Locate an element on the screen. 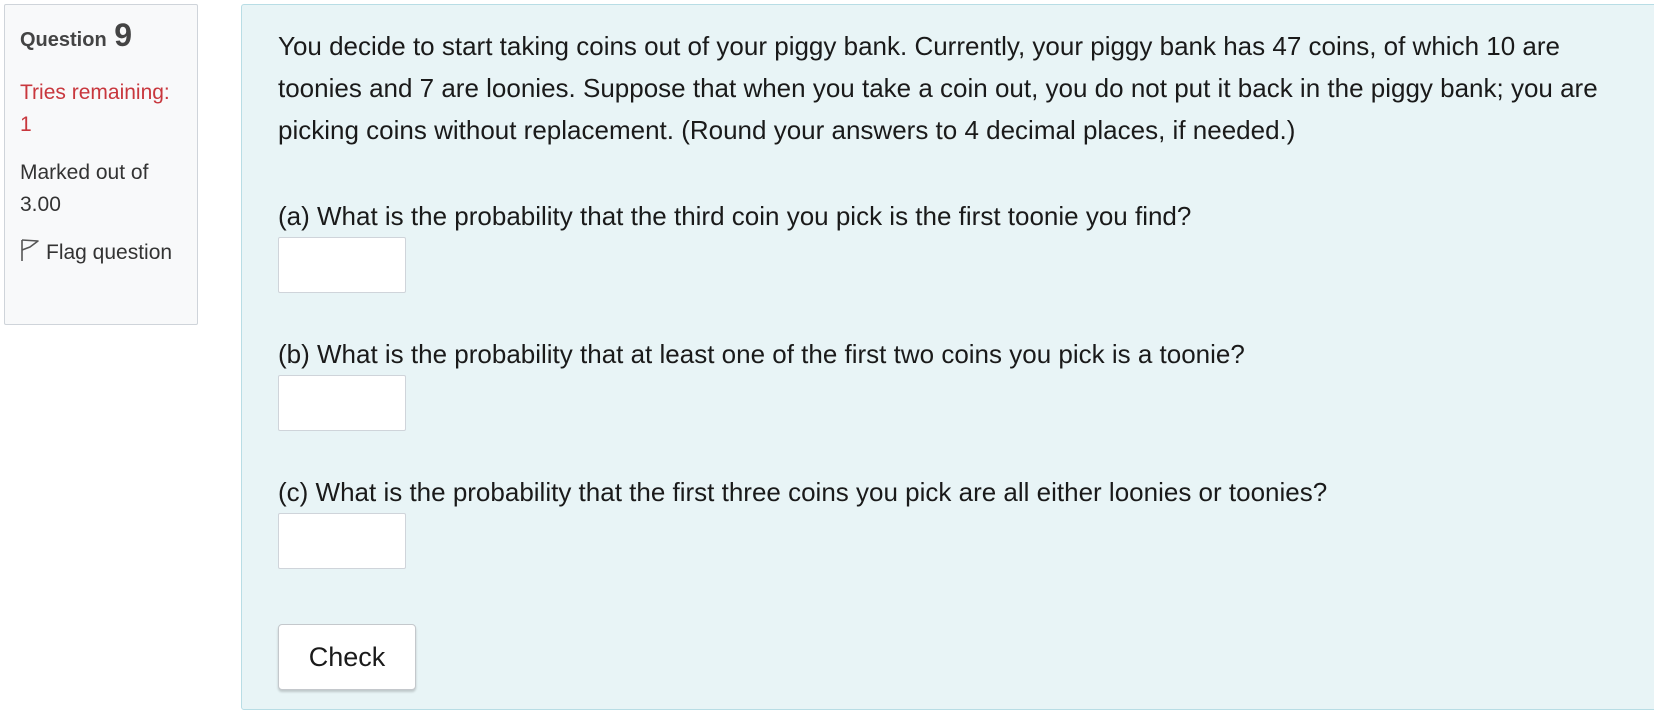 This screenshot has width=1654, height=722. part-c-answer-input is located at coordinates (342, 541).